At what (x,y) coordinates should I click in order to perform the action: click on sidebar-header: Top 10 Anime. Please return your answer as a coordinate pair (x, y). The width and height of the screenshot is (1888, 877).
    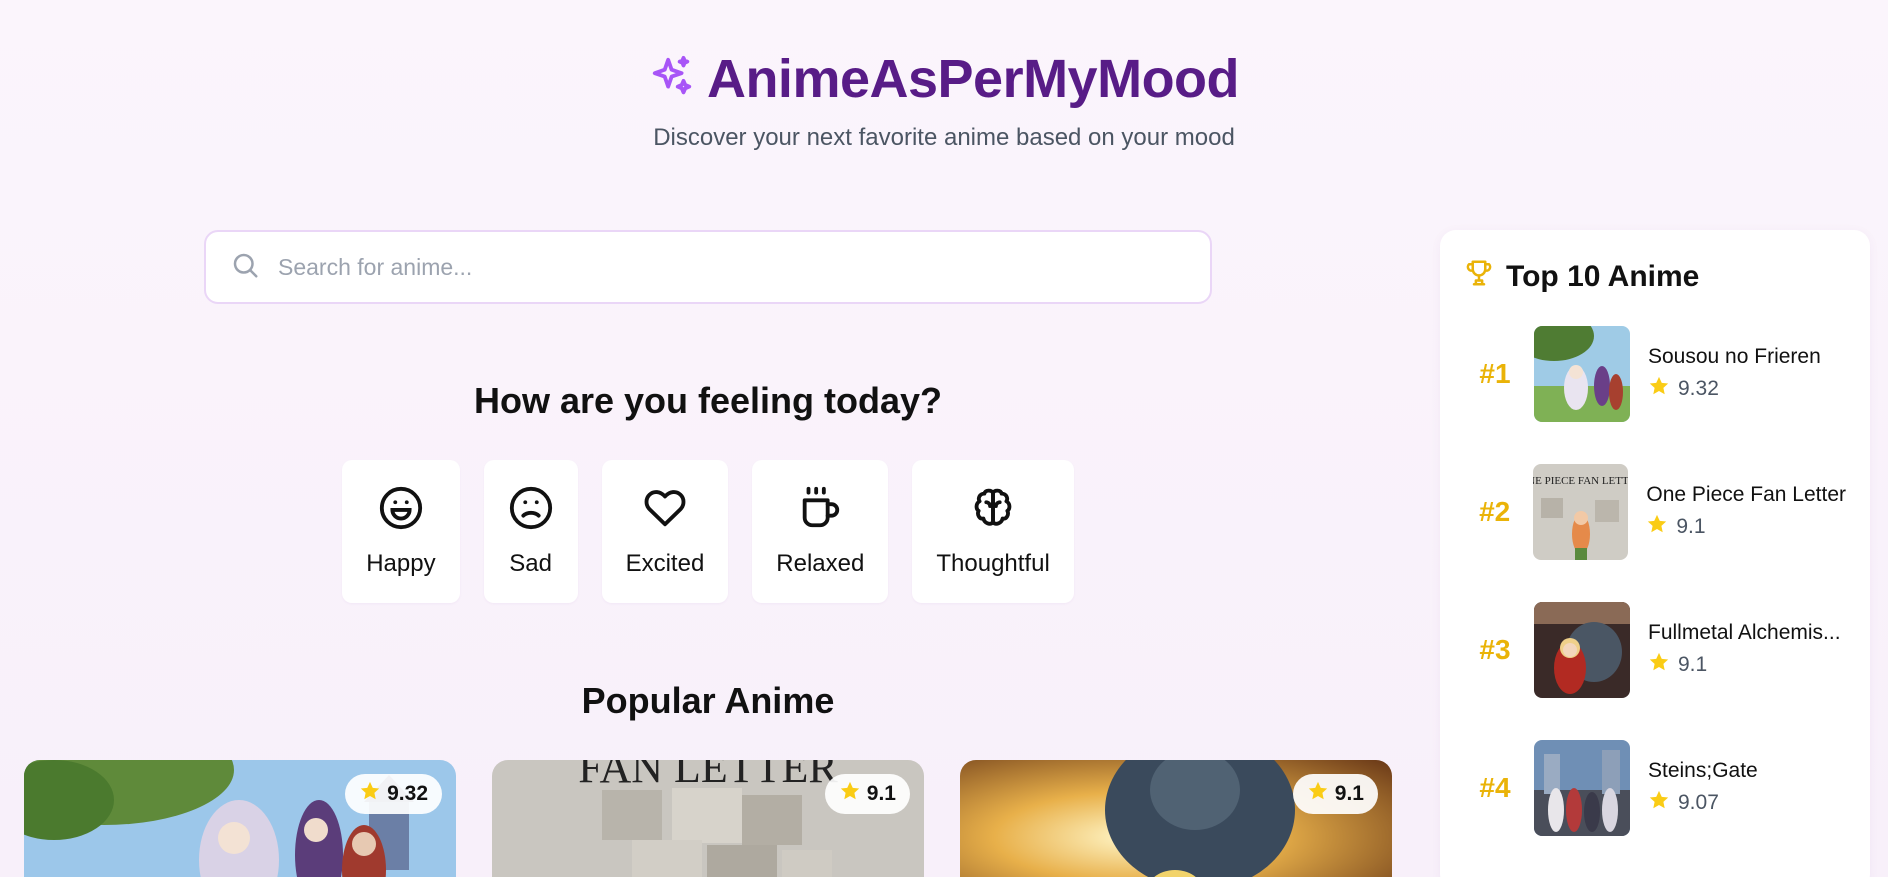
    Looking at the image, I should click on (1655, 277).